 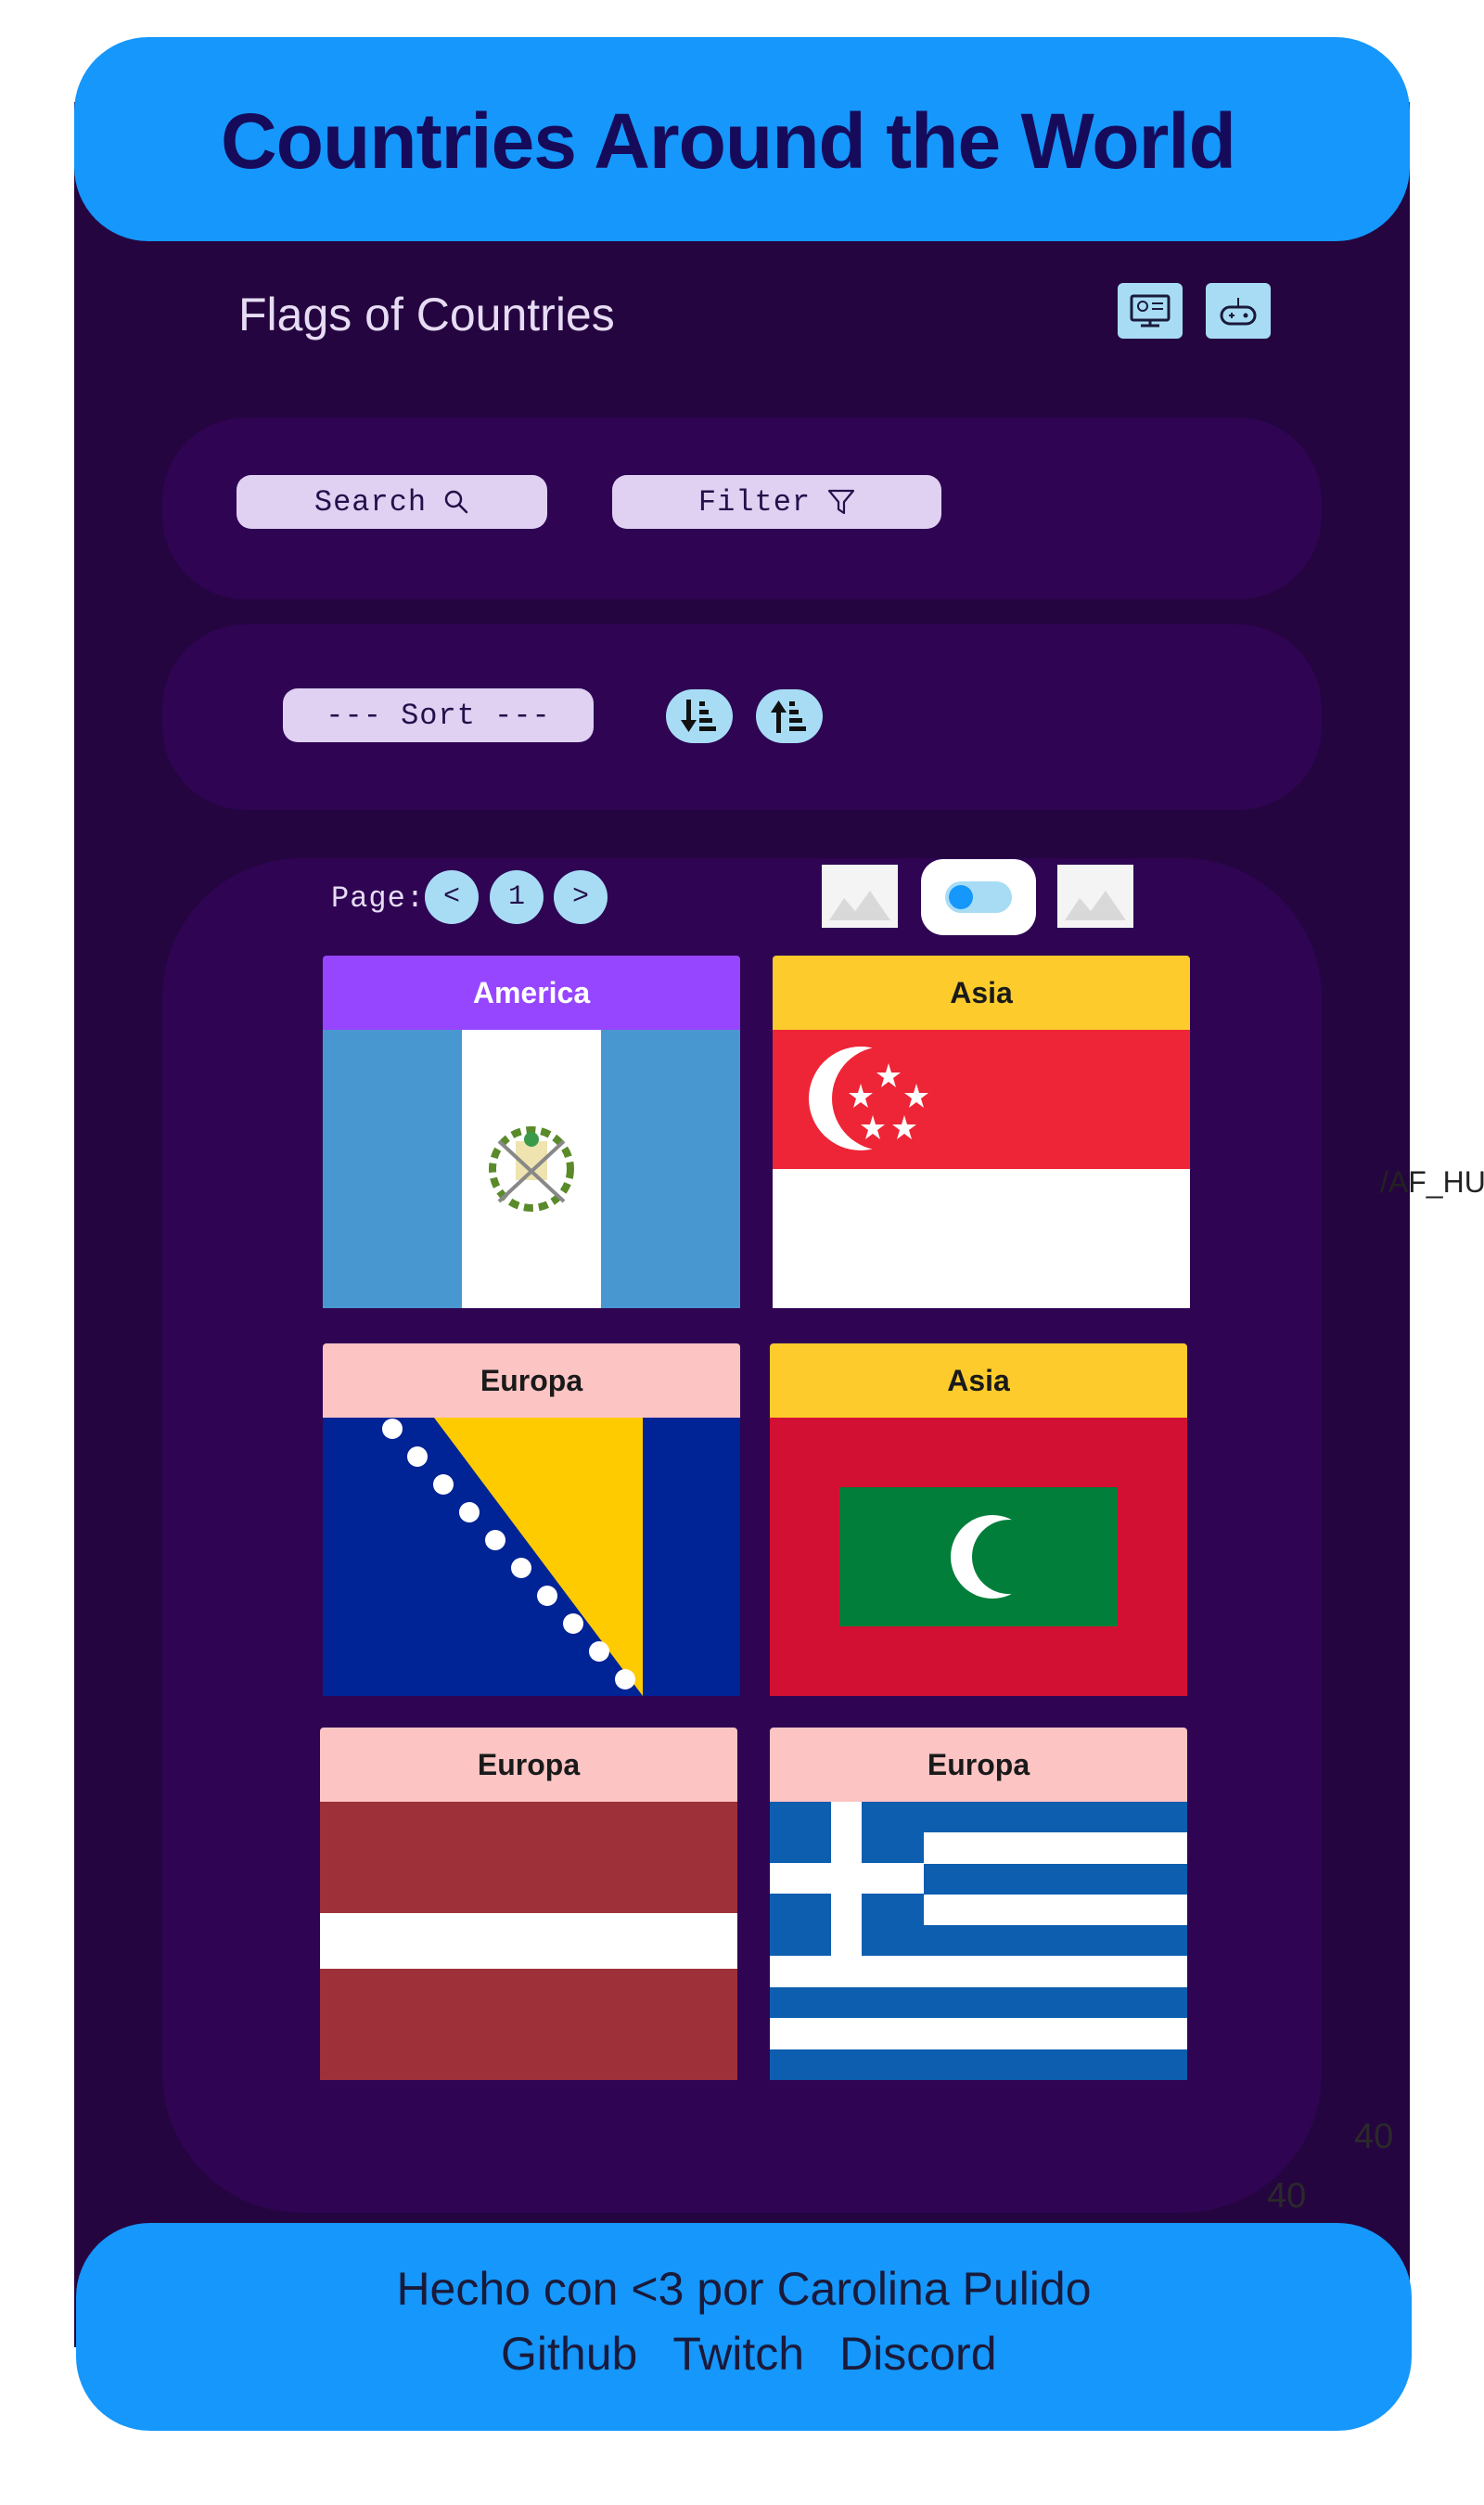 I want to click on page-title: Countries Around the World, so click(x=728, y=141).